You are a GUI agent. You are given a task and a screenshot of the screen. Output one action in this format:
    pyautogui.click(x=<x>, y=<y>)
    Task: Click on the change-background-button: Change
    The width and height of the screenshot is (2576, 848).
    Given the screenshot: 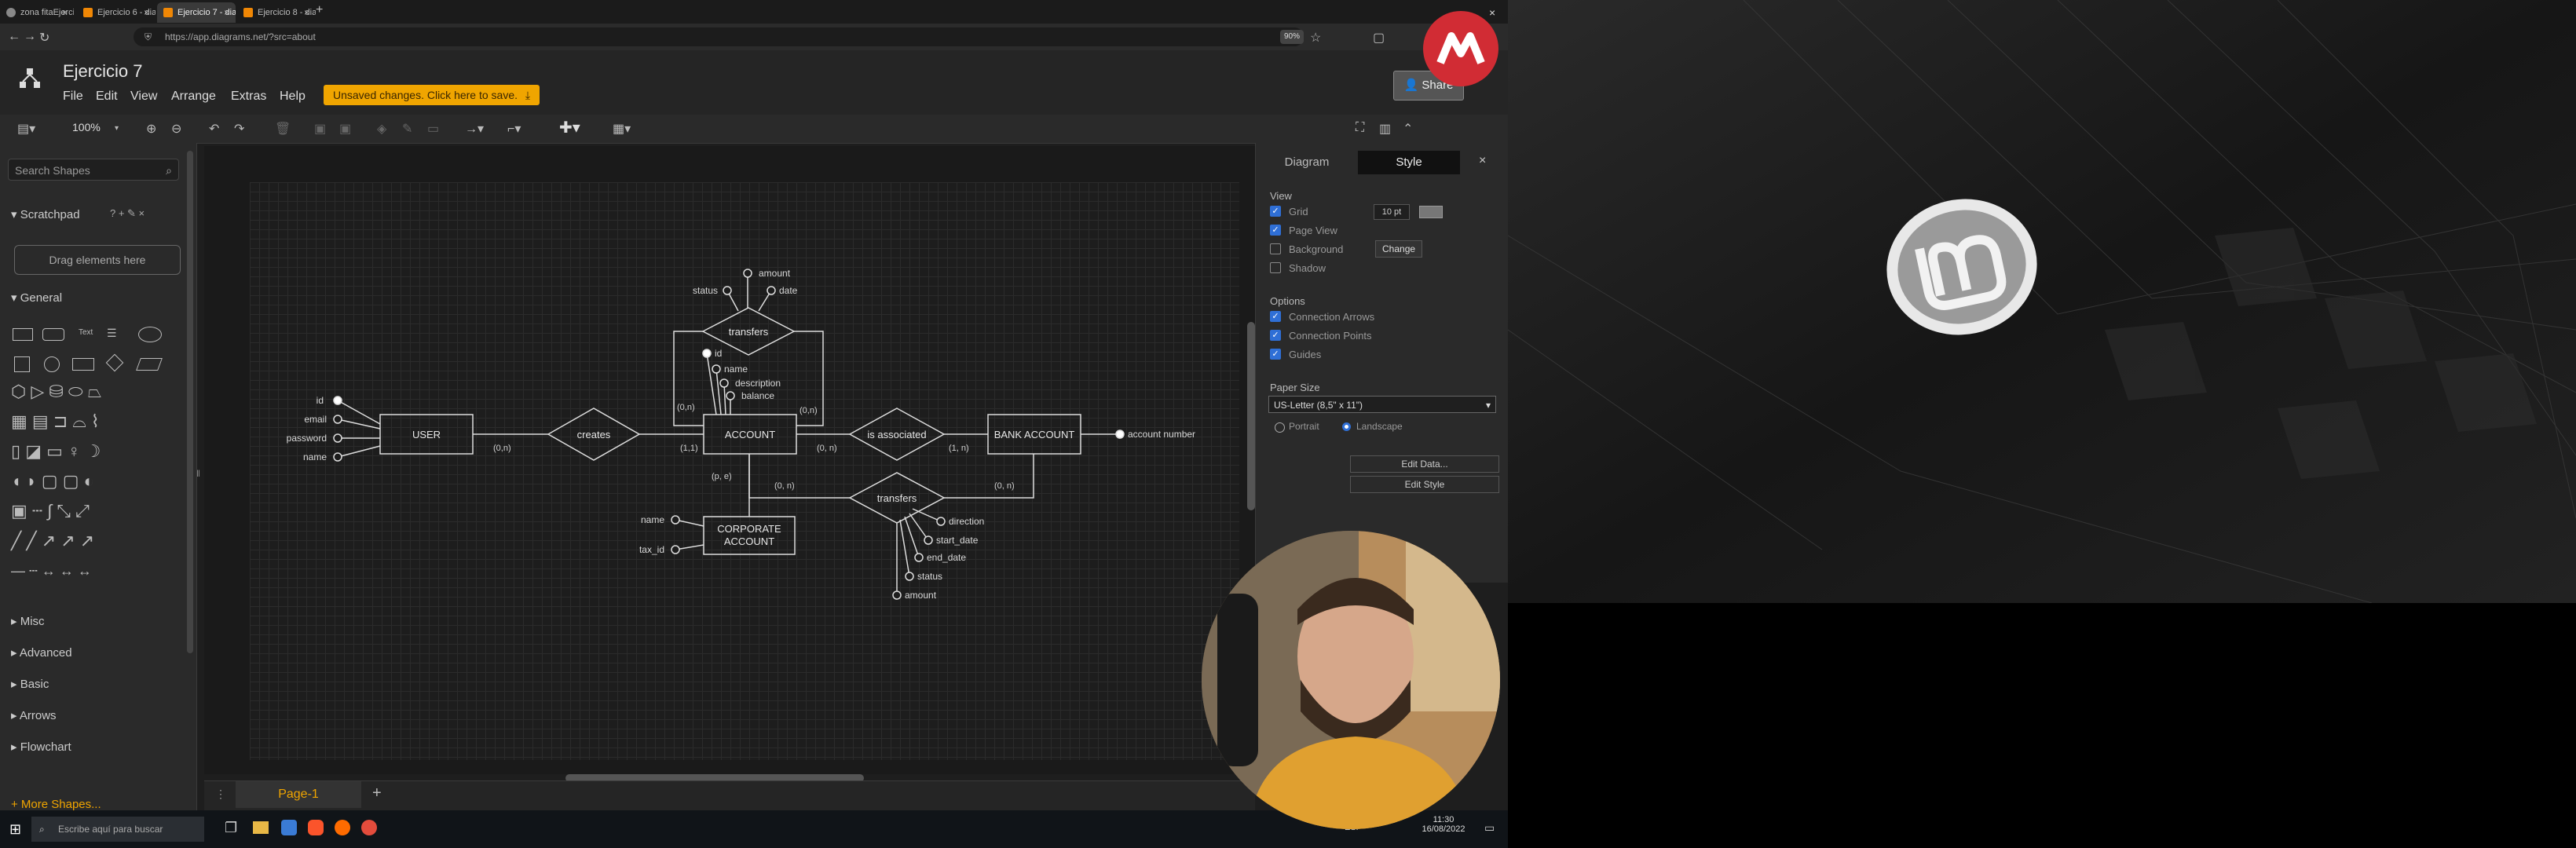 What is the action you would take?
    pyautogui.click(x=1399, y=249)
    